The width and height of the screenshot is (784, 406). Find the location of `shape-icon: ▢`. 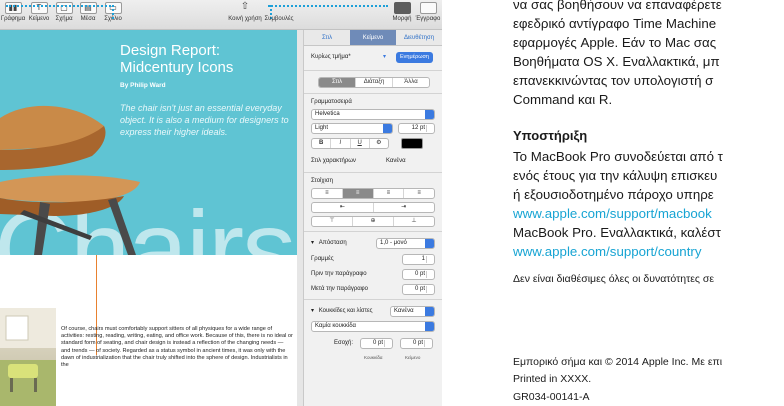

shape-icon: ▢ is located at coordinates (64, 8).